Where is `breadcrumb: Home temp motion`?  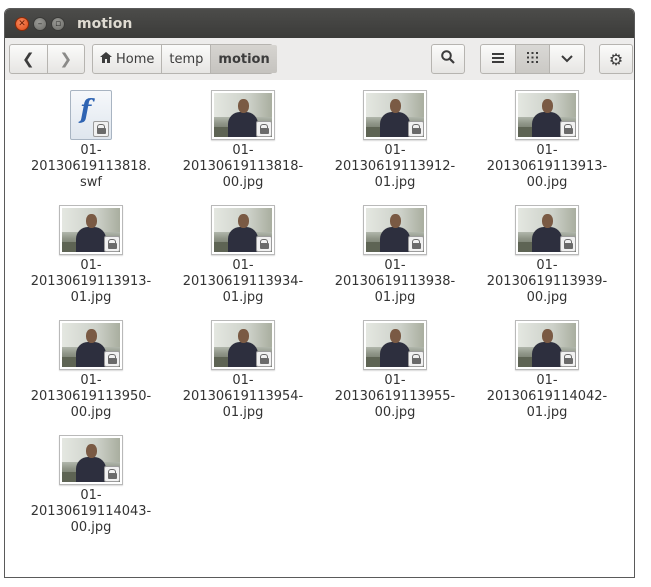
breadcrumb: Home temp motion is located at coordinates (184, 59).